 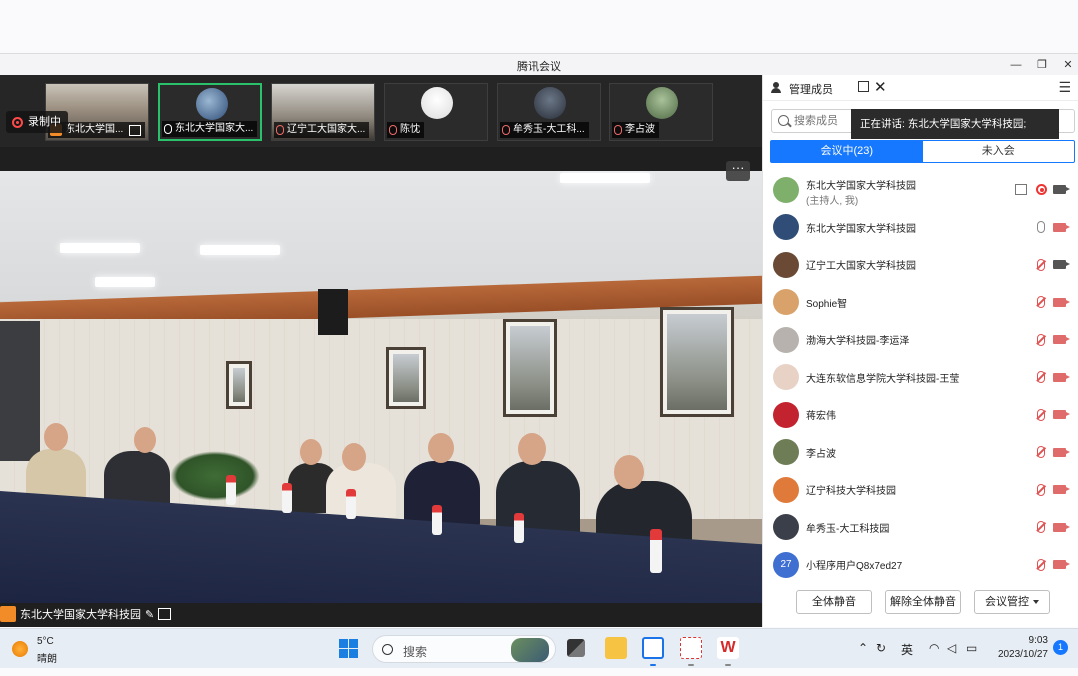 What do you see at coordinates (920, 303) in the screenshot?
I see `member-row: Sophie智` at bounding box center [920, 303].